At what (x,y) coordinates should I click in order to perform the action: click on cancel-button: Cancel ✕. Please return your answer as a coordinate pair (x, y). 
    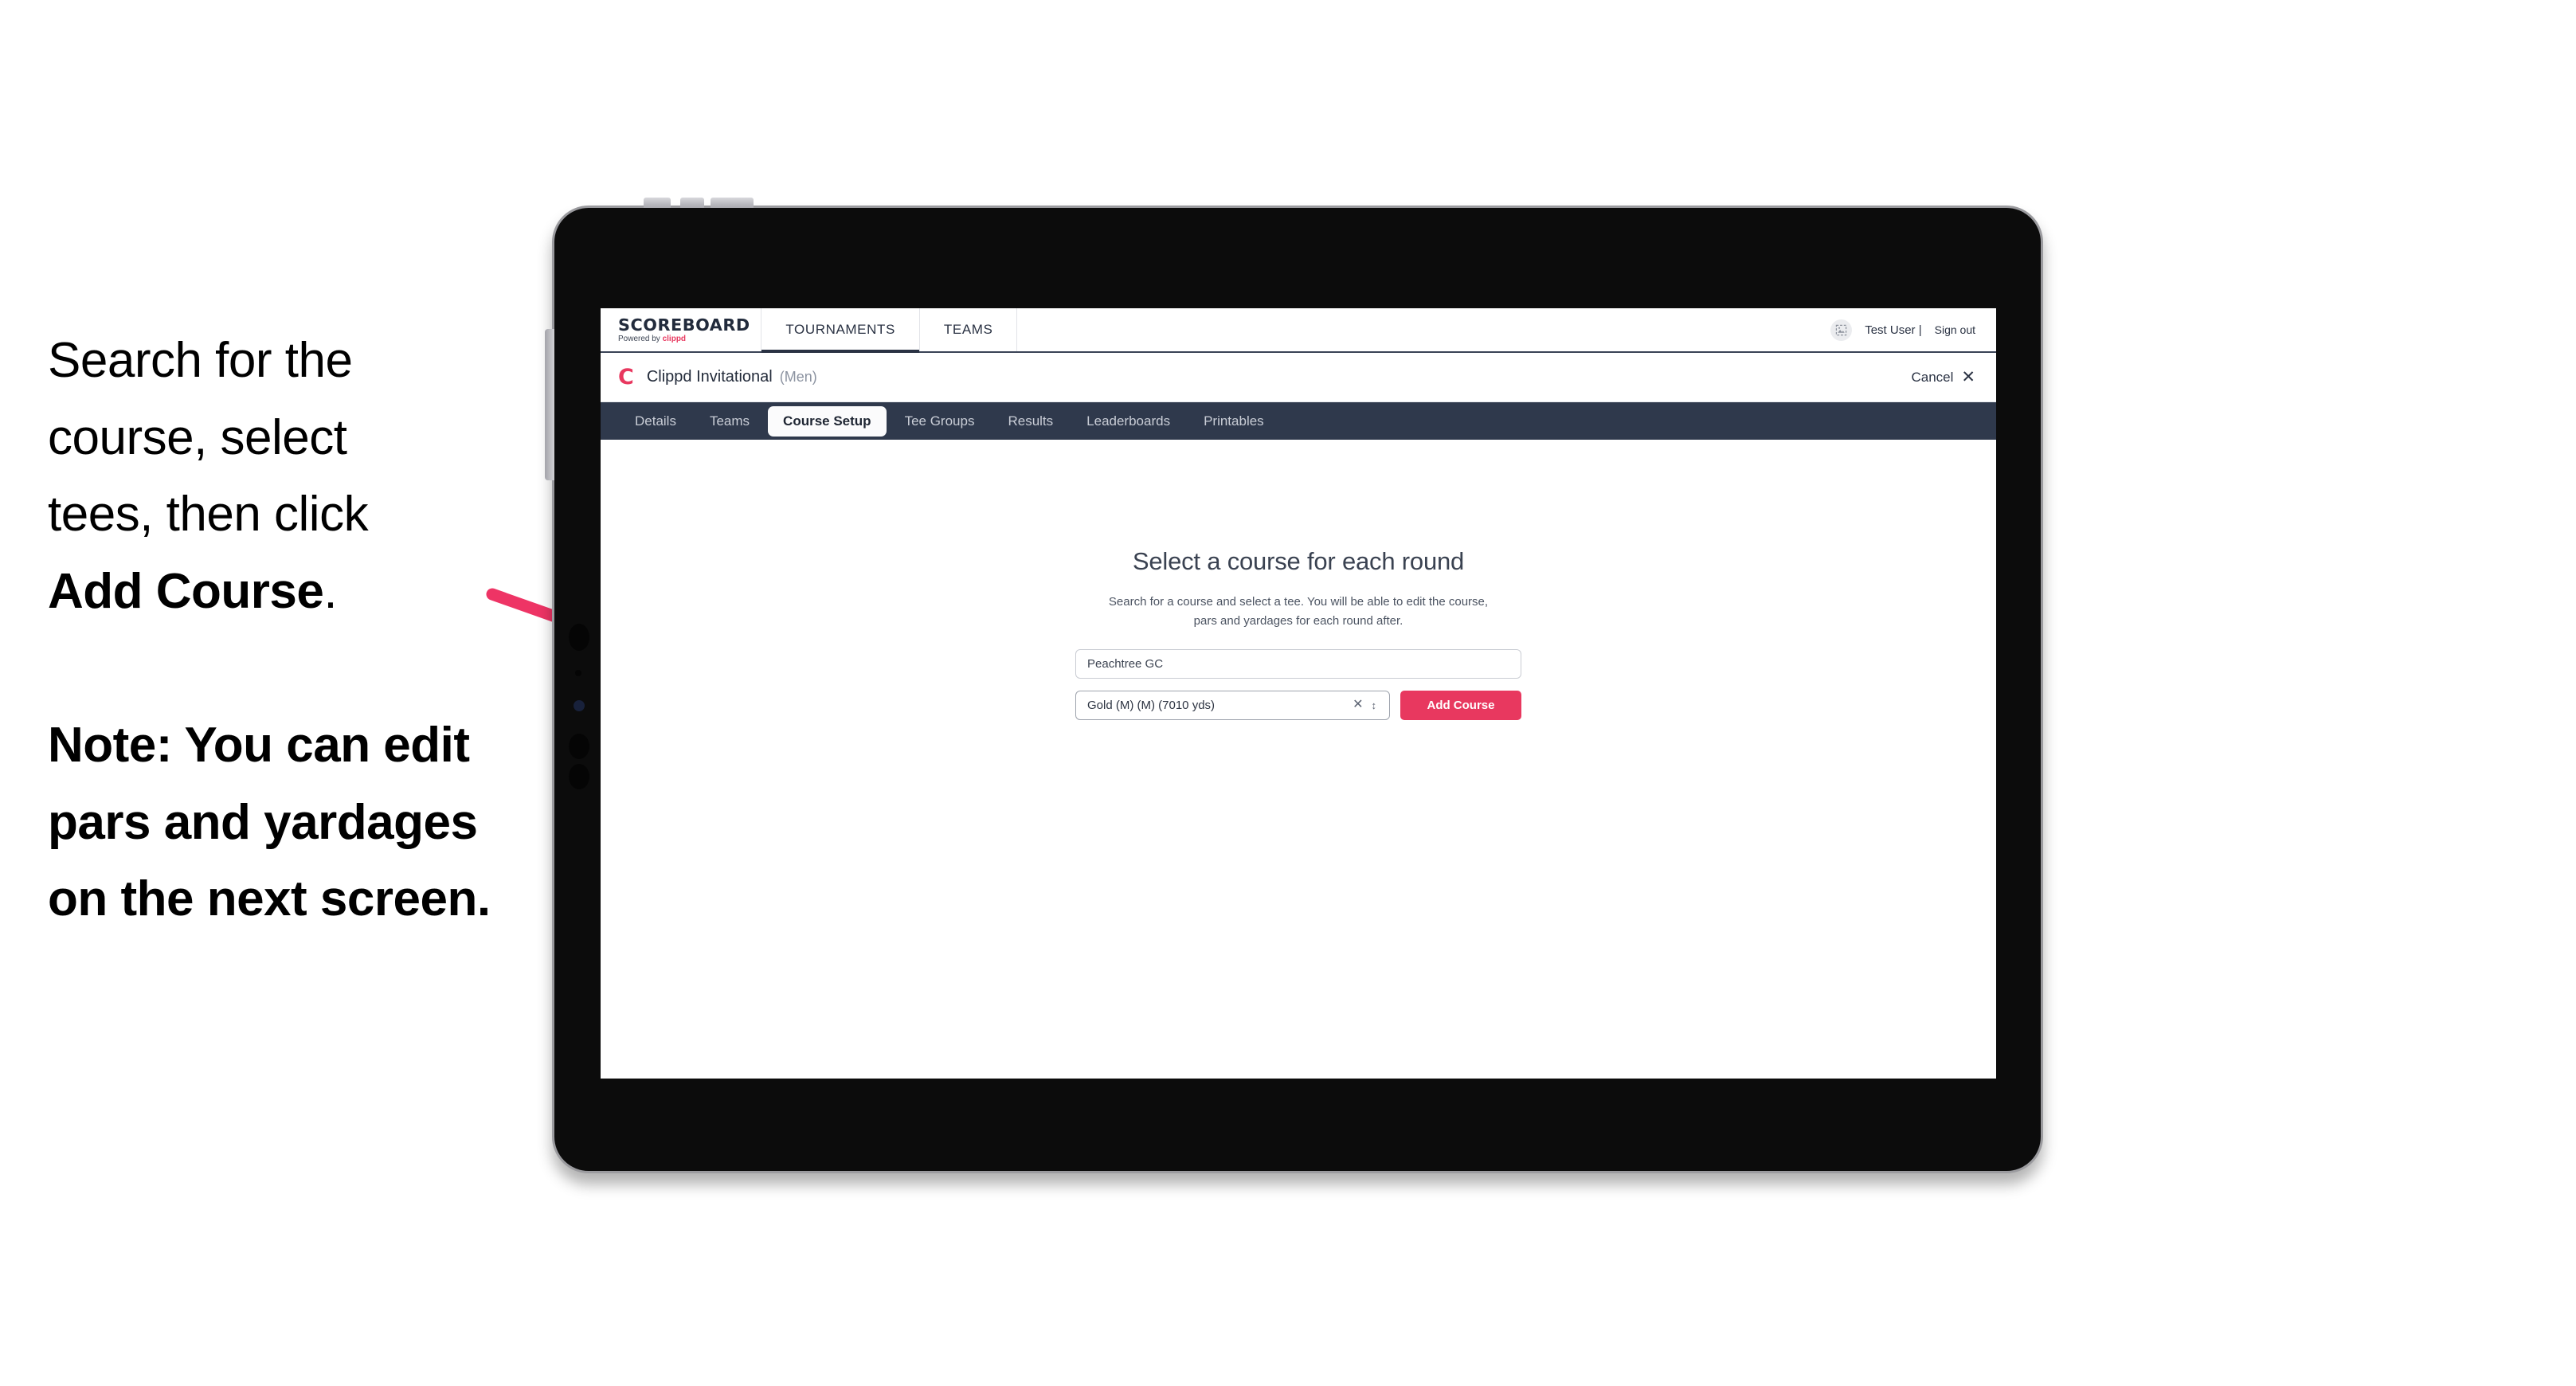
    Looking at the image, I should click on (1943, 377).